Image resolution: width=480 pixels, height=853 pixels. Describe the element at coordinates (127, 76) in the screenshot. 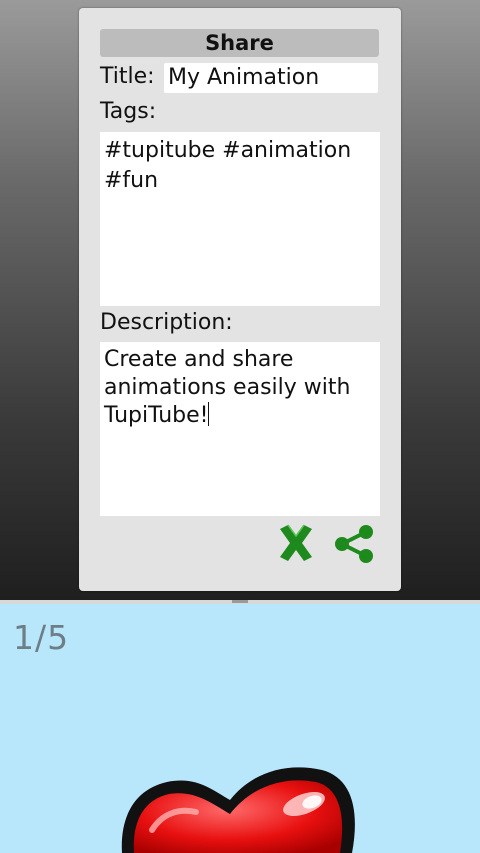

I see `title-label: Title:` at that location.